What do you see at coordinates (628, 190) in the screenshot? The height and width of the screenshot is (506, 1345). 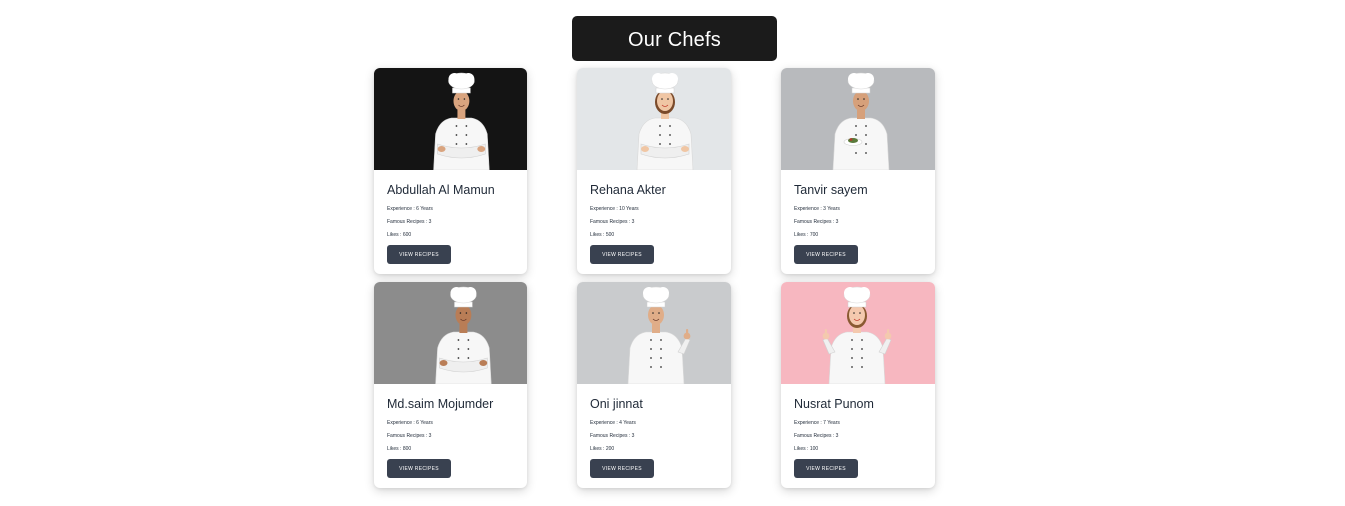 I see `chef-name: Rehana Akter` at bounding box center [628, 190].